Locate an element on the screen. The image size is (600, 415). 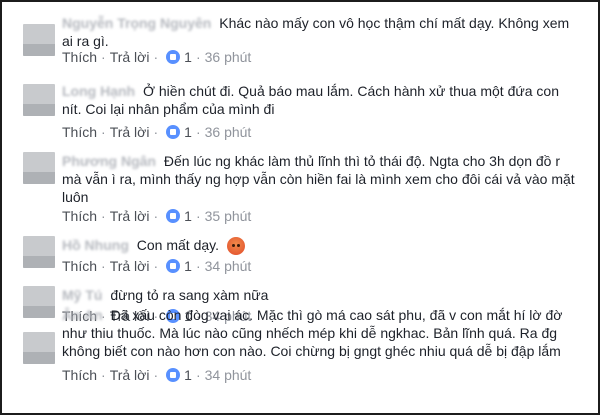
comment-text: đừng tỏ ra sang xàm nữa is located at coordinates (189, 295).